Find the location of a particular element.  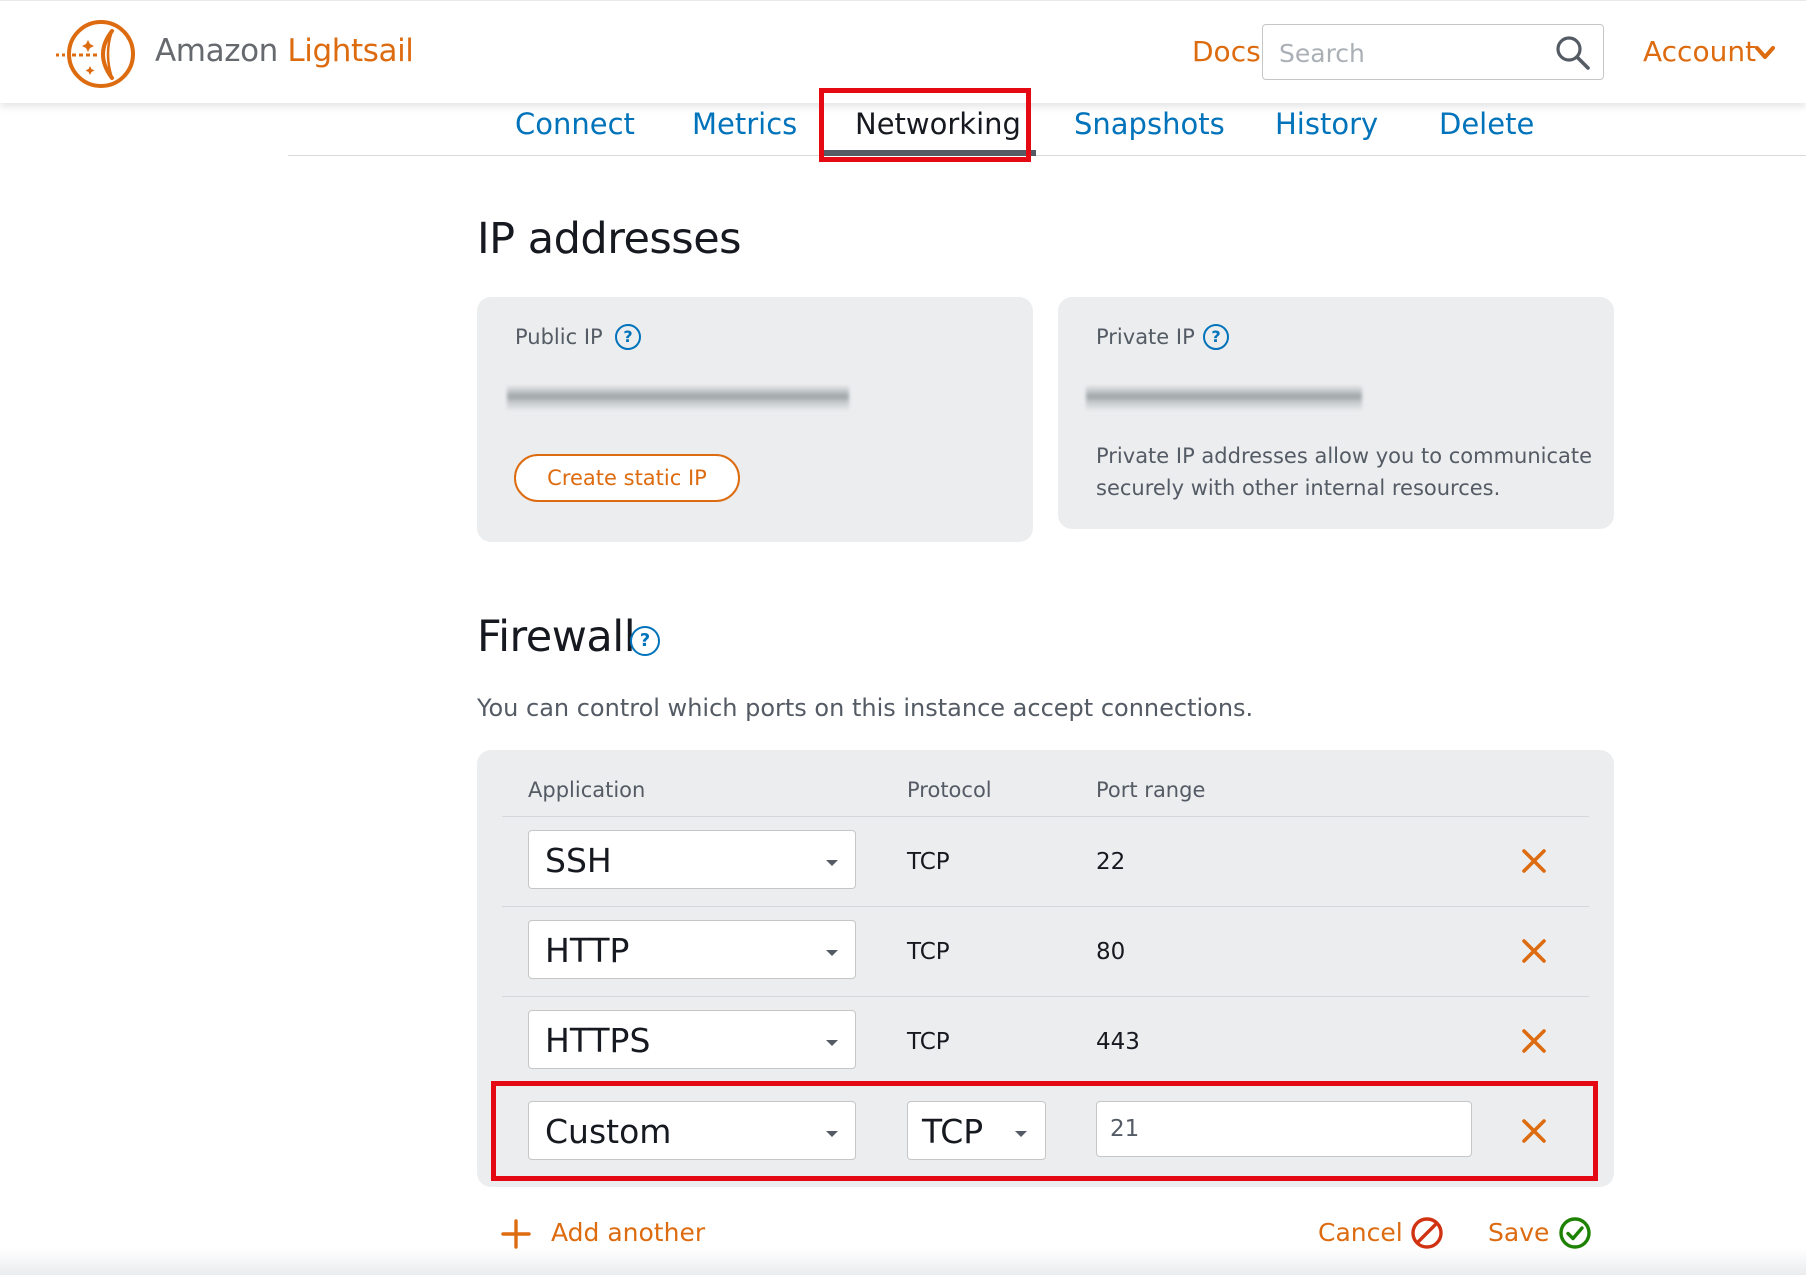

public-ip-card: Public IP ? Create static IP is located at coordinates (755, 419).